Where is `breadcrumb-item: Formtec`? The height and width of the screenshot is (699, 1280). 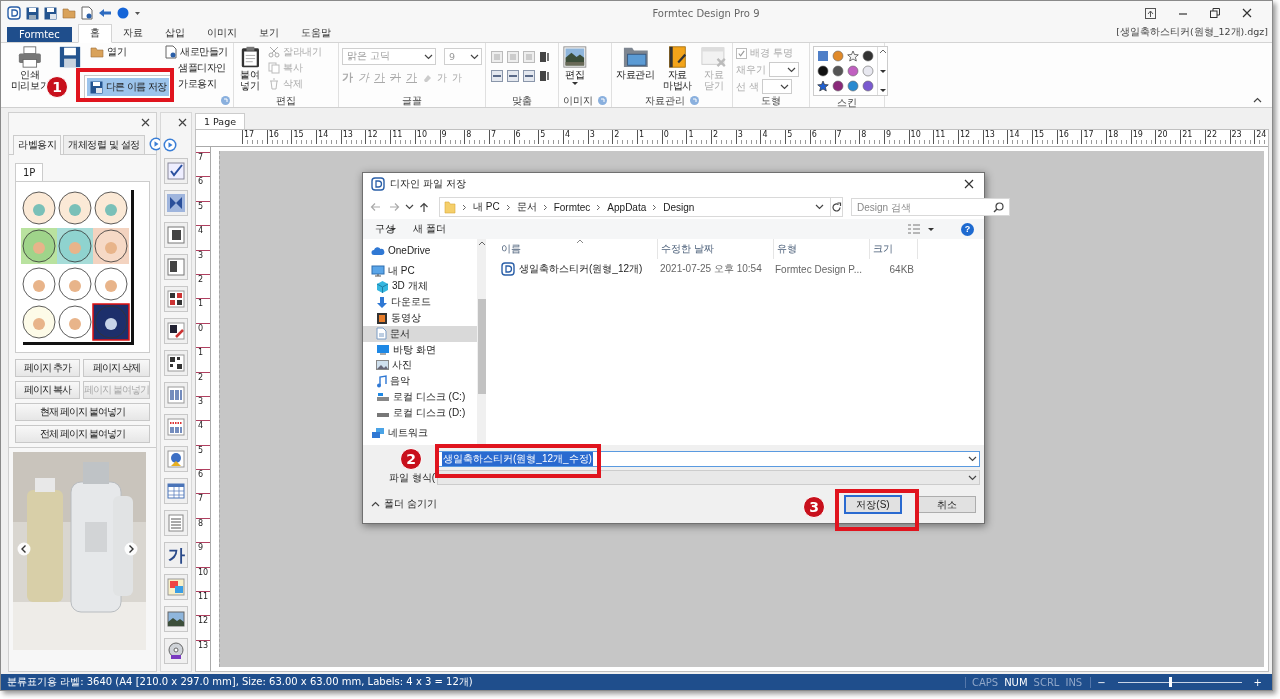 breadcrumb-item: Formtec is located at coordinates (572, 207).